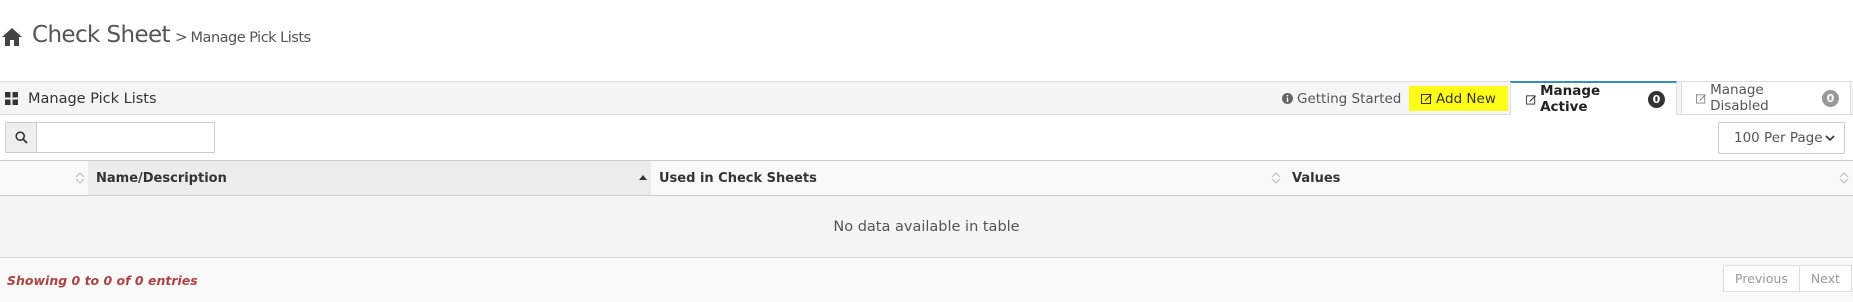  I want to click on sort-ascending-icon, so click(643, 177).